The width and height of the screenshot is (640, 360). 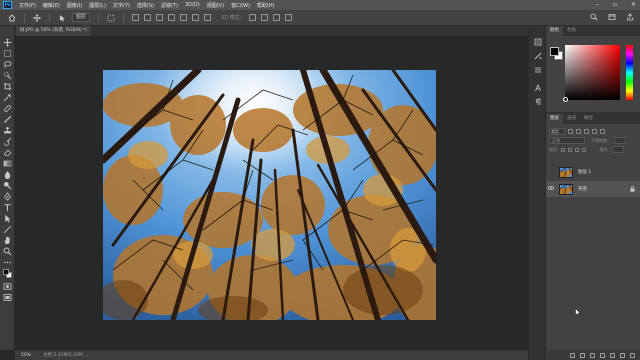 I want to click on layer-name: 背景, so click(x=582, y=189).